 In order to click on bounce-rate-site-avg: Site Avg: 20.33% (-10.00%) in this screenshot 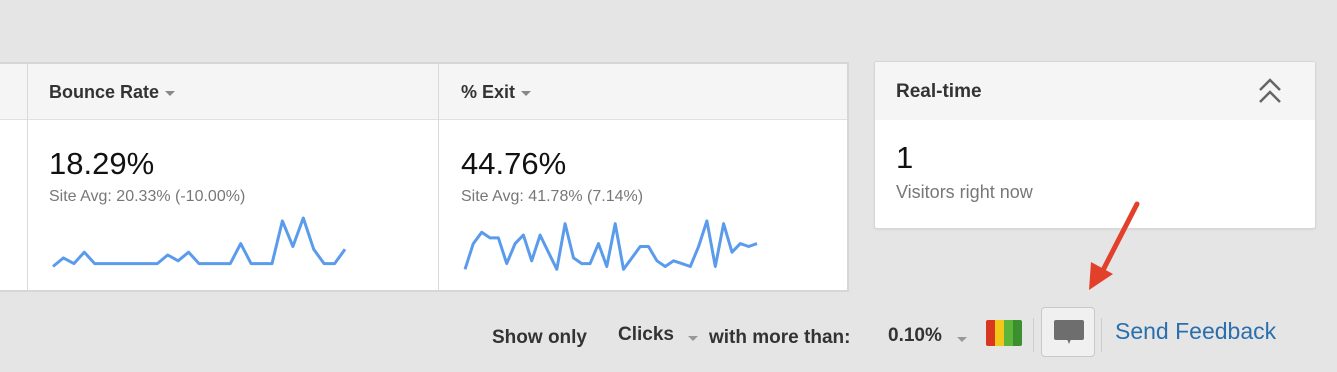, I will do `click(147, 196)`.